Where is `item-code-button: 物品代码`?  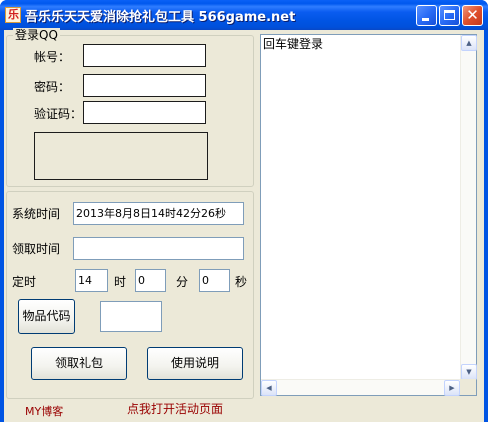 item-code-button: 物品代码 is located at coordinates (46, 316).